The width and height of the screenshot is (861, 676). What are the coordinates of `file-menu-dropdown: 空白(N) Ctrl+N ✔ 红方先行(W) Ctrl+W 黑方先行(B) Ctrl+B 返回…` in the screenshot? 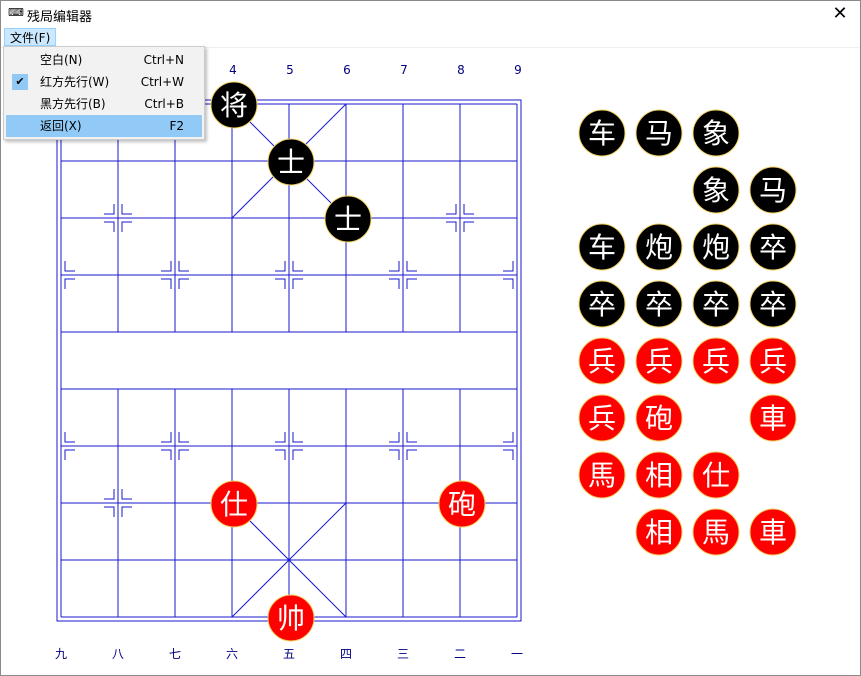 It's located at (104, 93).